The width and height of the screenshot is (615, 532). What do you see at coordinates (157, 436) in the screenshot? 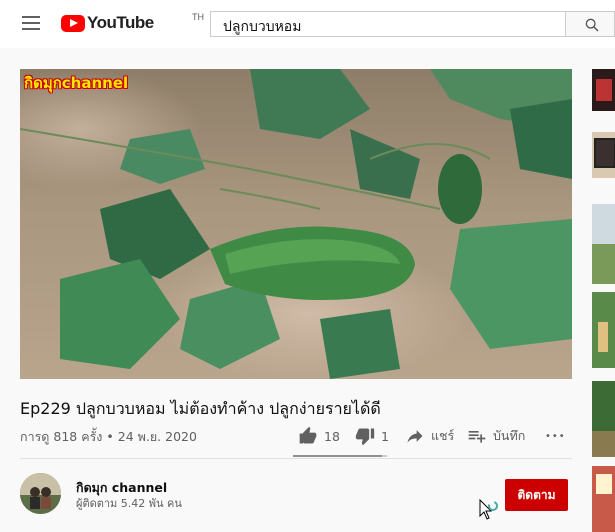
I see `publish-date: 24 พ.ย. 2020` at bounding box center [157, 436].